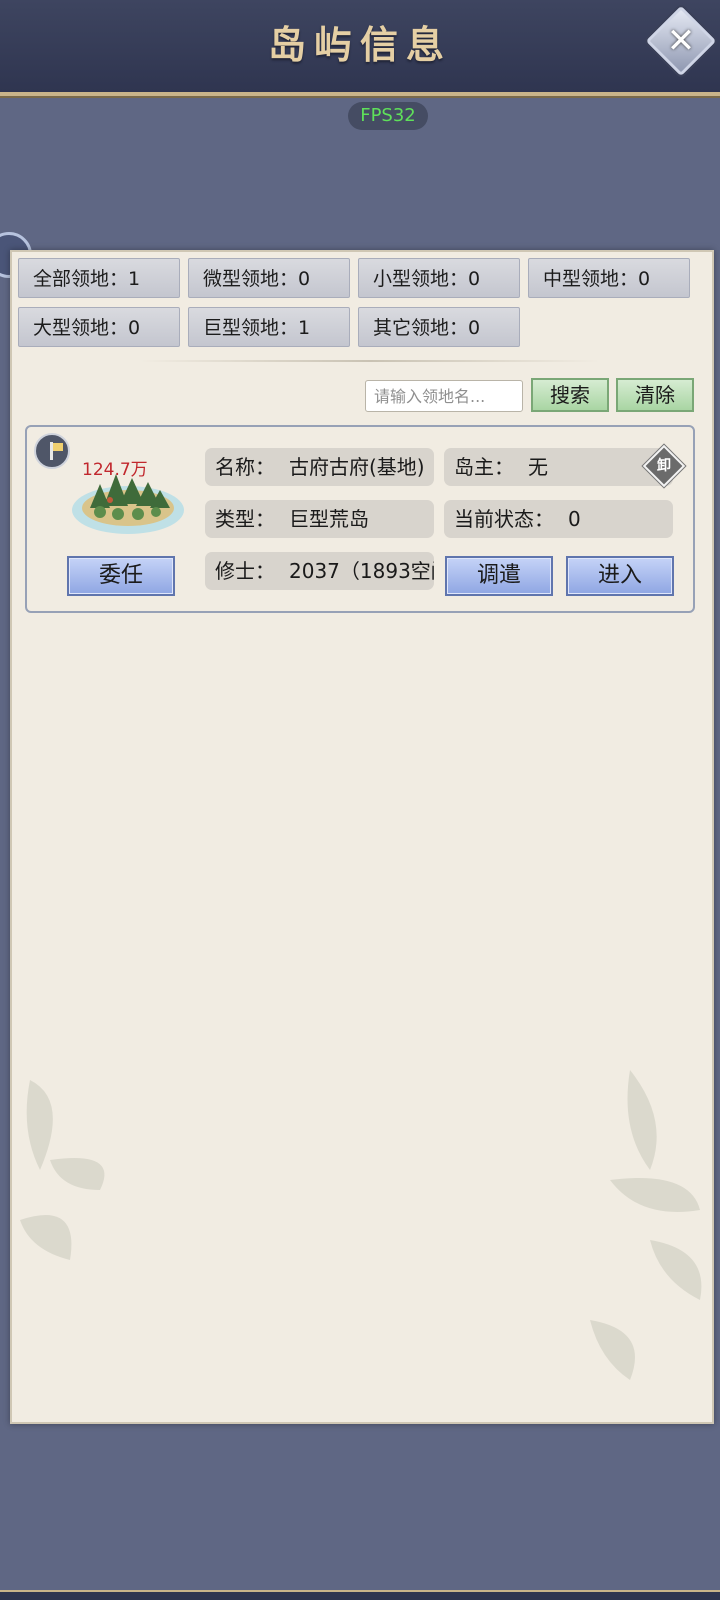  I want to click on dispatch-button: 调遣, so click(499, 576).